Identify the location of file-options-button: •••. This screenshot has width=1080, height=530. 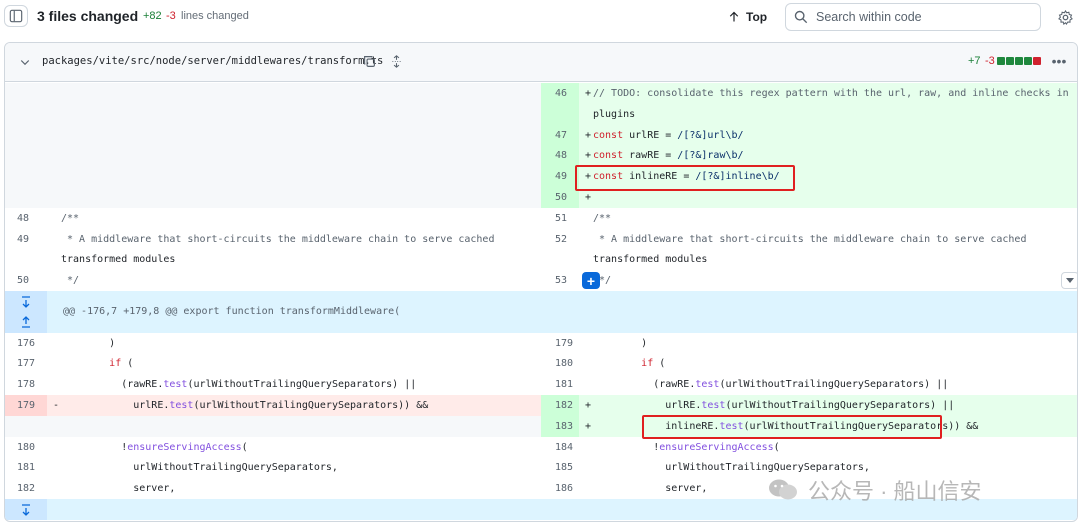
(1059, 61).